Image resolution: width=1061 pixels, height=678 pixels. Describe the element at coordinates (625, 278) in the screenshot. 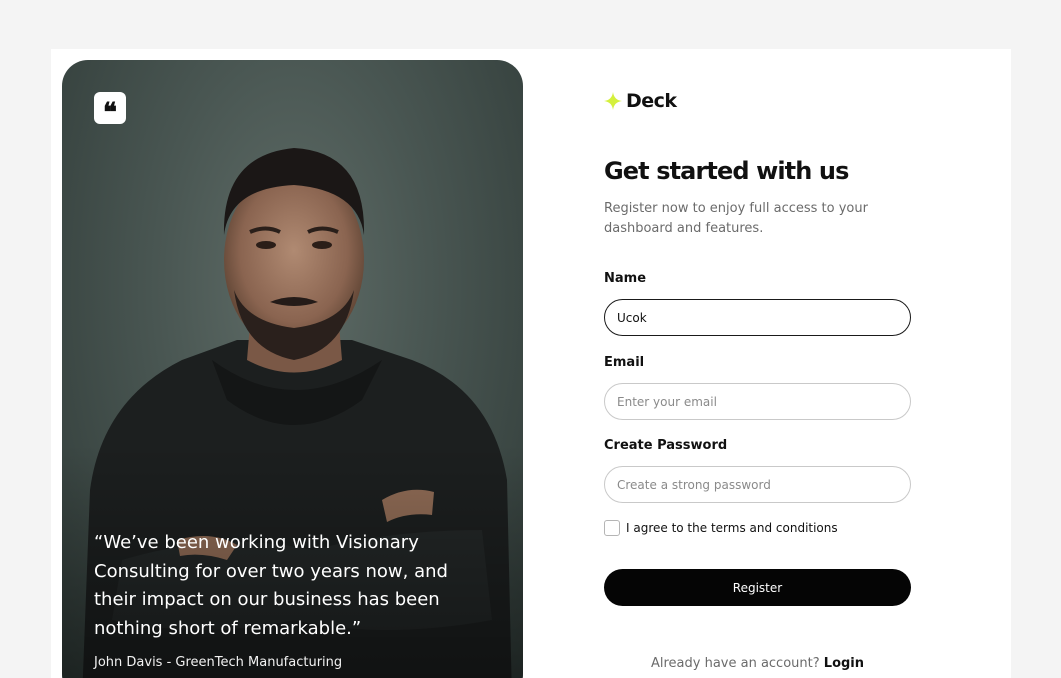

I see `name-label: Name` at that location.